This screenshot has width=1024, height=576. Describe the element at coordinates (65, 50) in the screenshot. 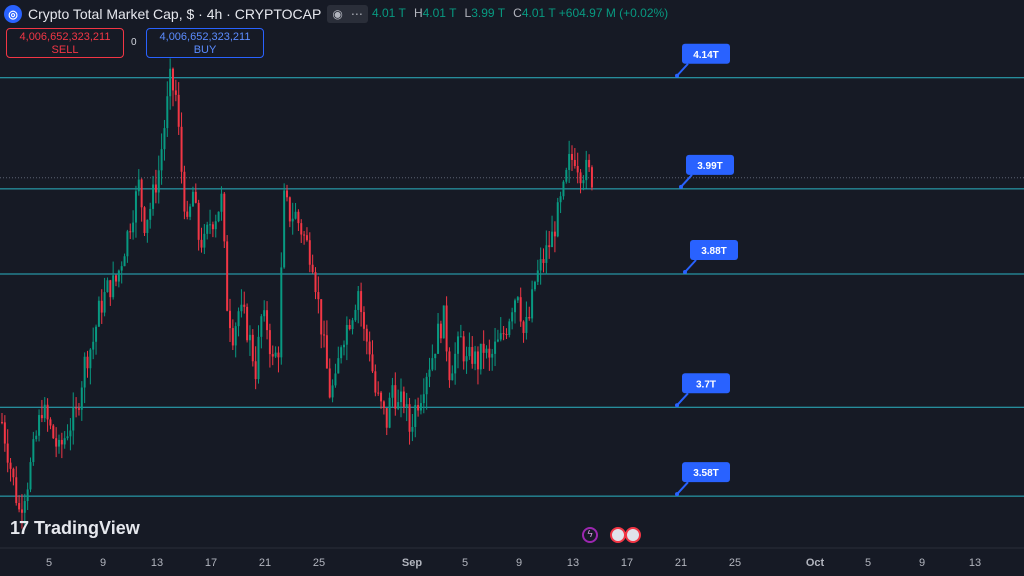

I see `sell-label: SELL` at that location.